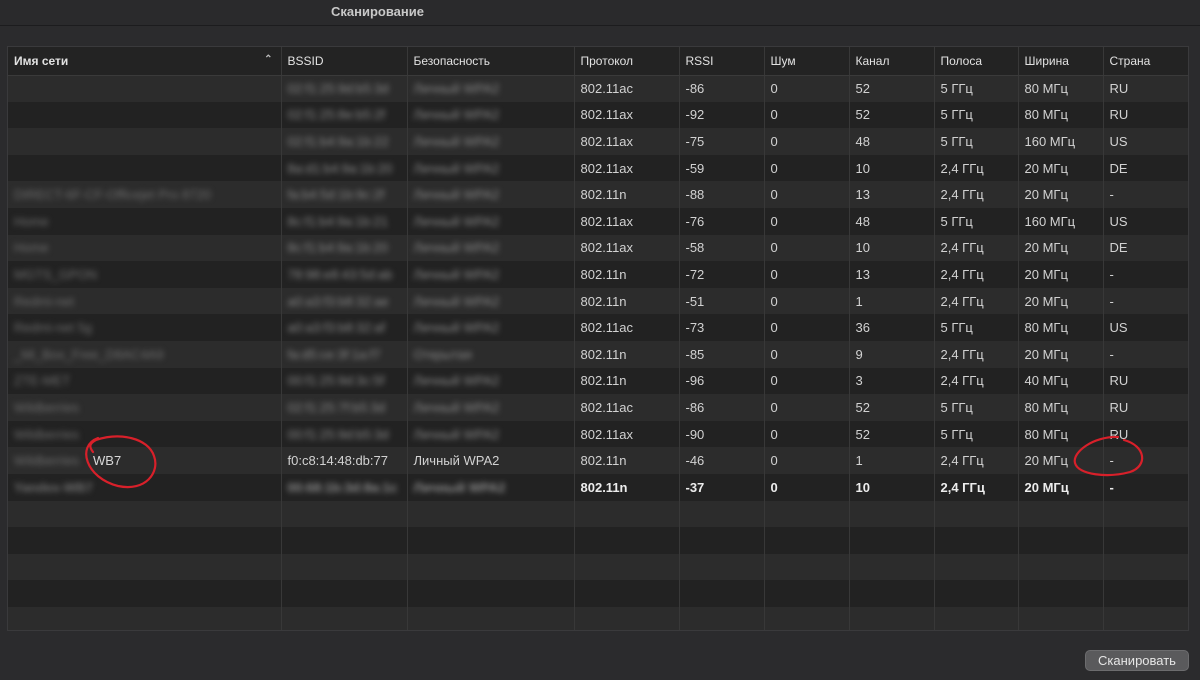 The image size is (1200, 680). Describe the element at coordinates (722, 168) in the screenshot. I see `cell-rssi: -59` at that location.